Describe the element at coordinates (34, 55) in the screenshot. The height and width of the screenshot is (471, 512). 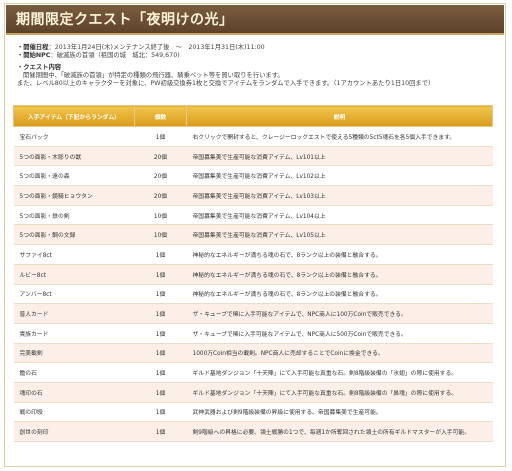
I see `npc-label: ・開始NPC` at that location.